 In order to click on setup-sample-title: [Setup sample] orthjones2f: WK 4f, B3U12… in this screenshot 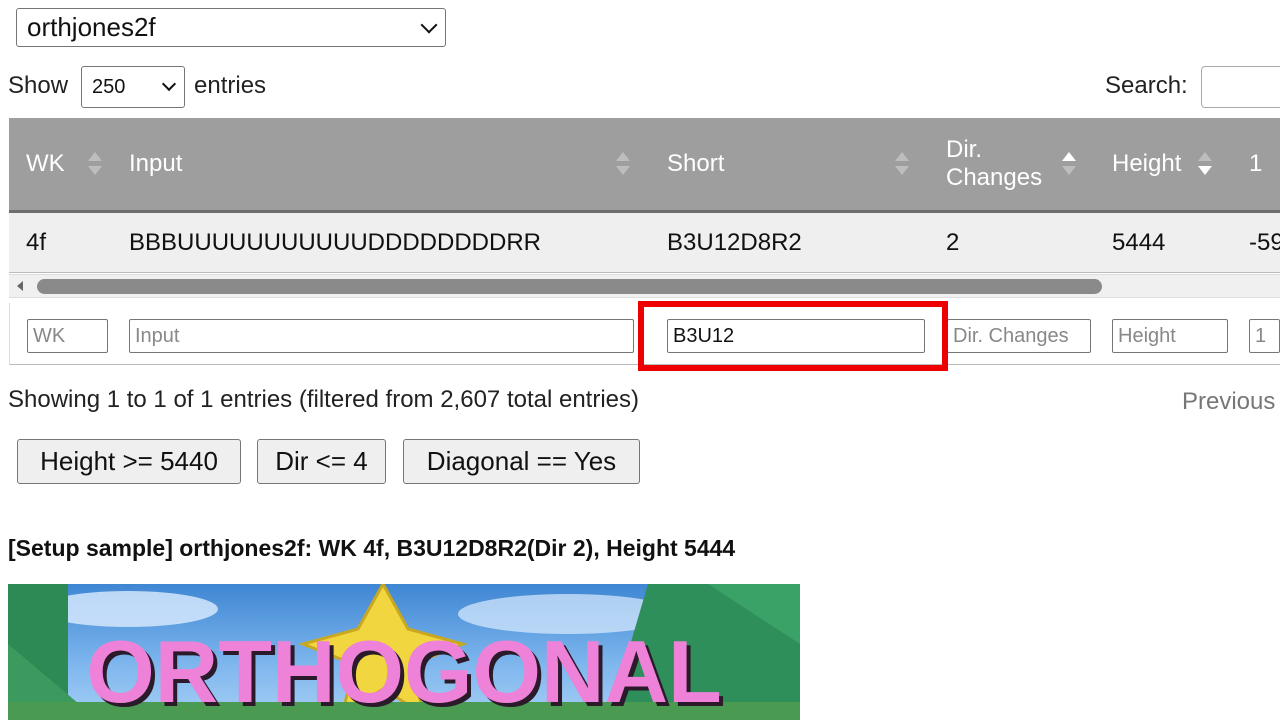, I will do `click(372, 548)`.